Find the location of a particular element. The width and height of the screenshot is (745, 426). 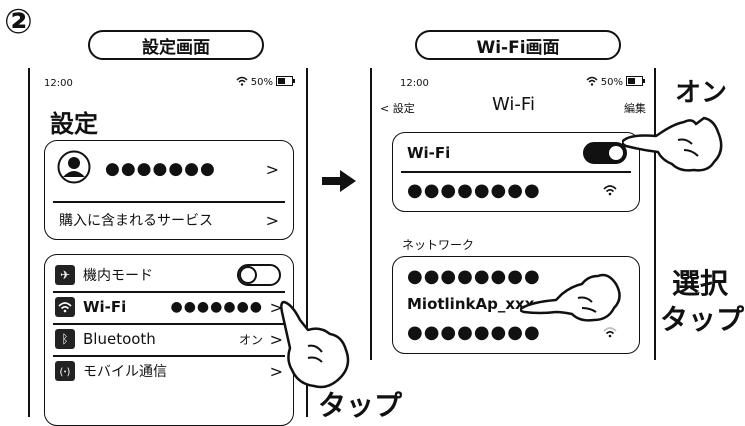

wifi-toggle is located at coordinates (605, 153).